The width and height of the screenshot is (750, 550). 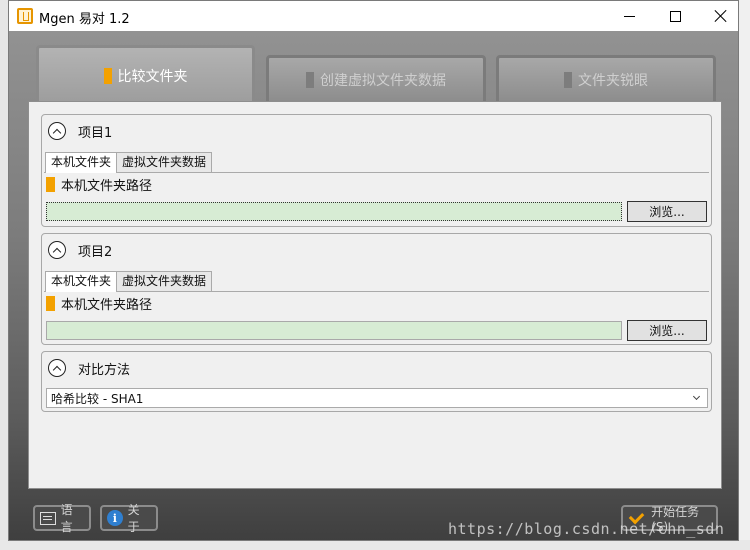 I want to click on compare-method-select: 哈希比较 - SHA1, so click(x=377, y=398).